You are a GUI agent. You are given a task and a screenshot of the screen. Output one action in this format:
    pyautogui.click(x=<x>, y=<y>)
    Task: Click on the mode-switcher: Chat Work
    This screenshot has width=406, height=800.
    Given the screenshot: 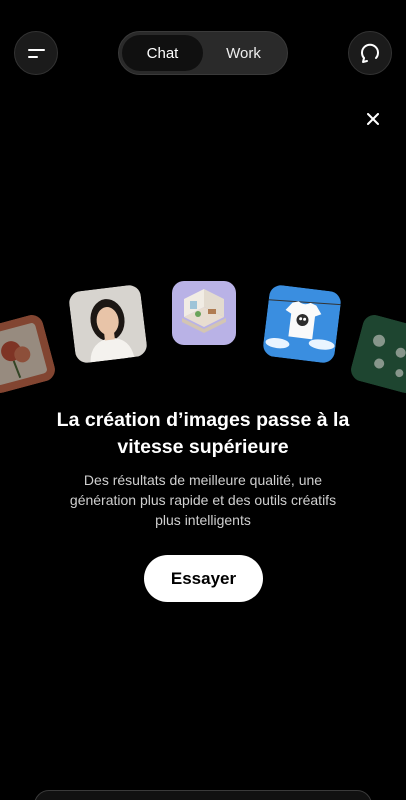 What is the action you would take?
    pyautogui.click(x=203, y=53)
    